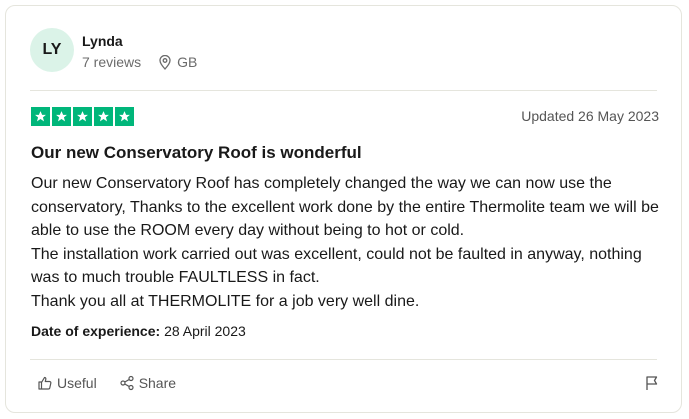  What do you see at coordinates (102, 41) in the screenshot?
I see `reviewer-name: Lynda` at bounding box center [102, 41].